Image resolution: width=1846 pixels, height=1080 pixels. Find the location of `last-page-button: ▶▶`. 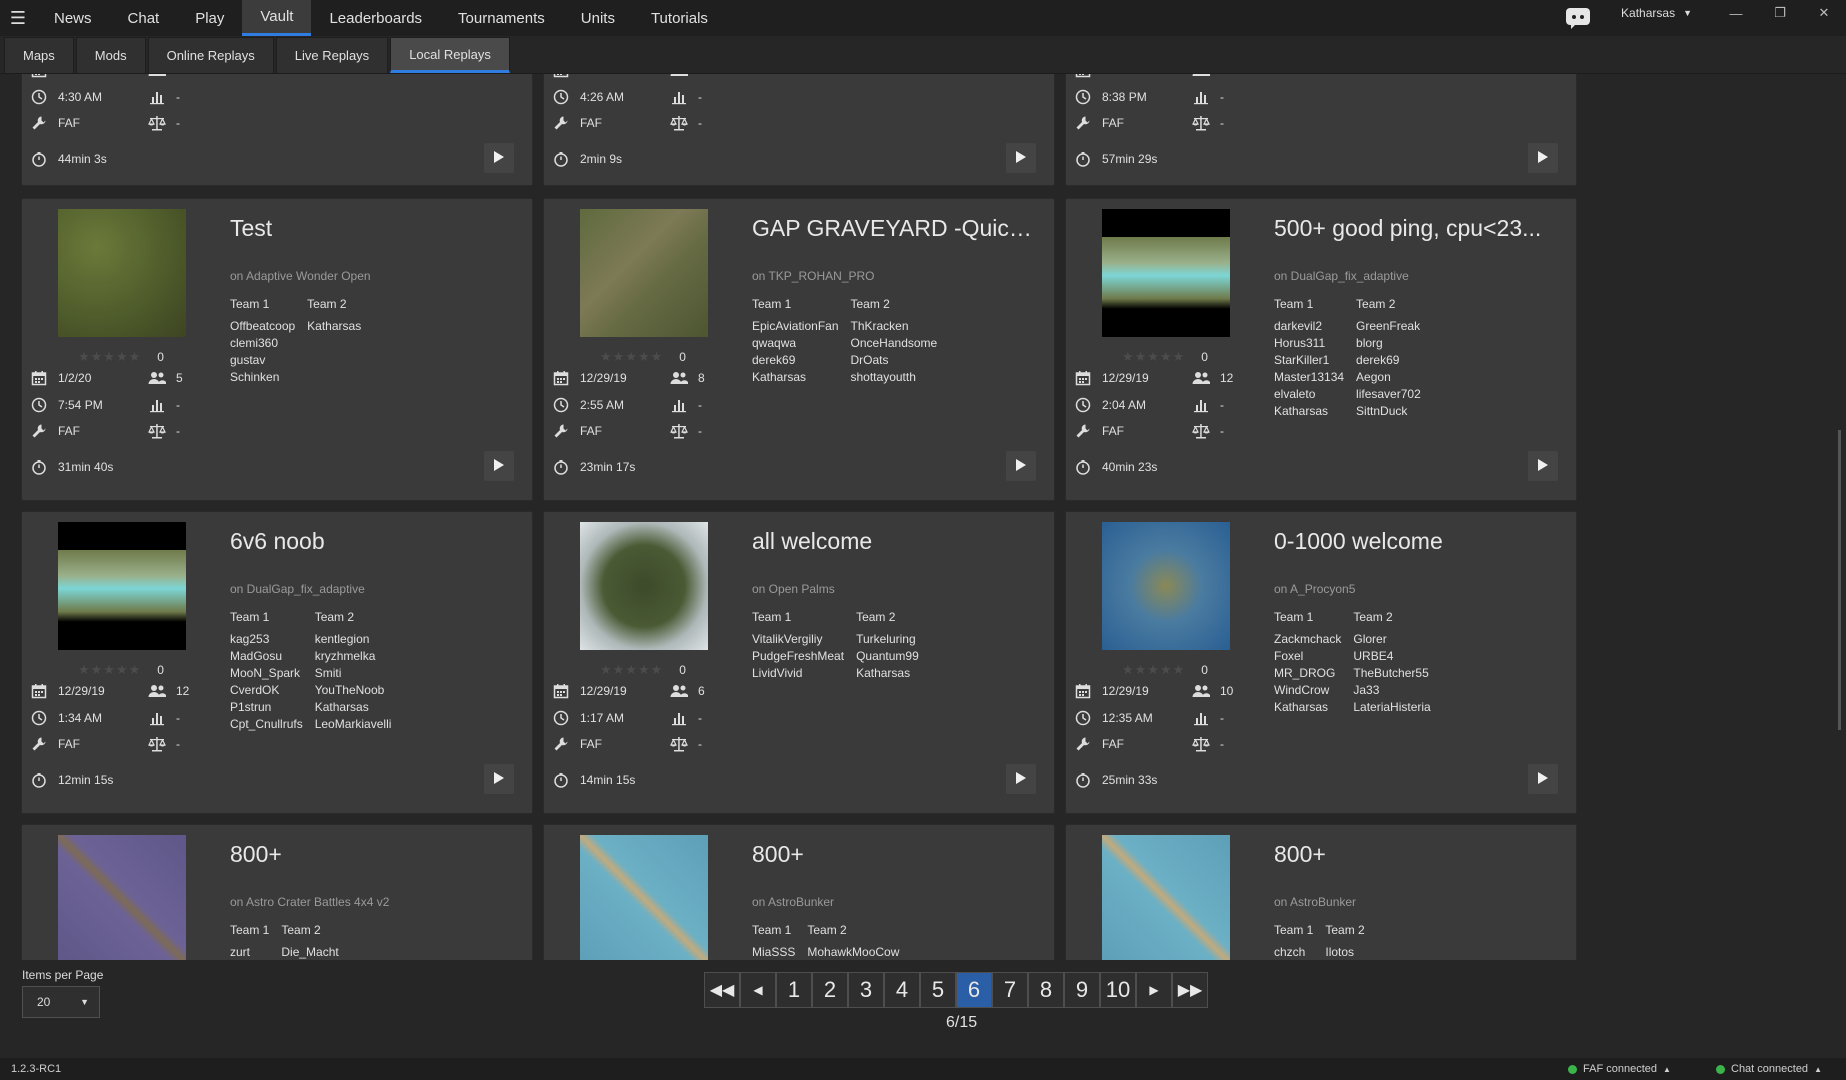

last-page-button: ▶▶ is located at coordinates (1190, 990).